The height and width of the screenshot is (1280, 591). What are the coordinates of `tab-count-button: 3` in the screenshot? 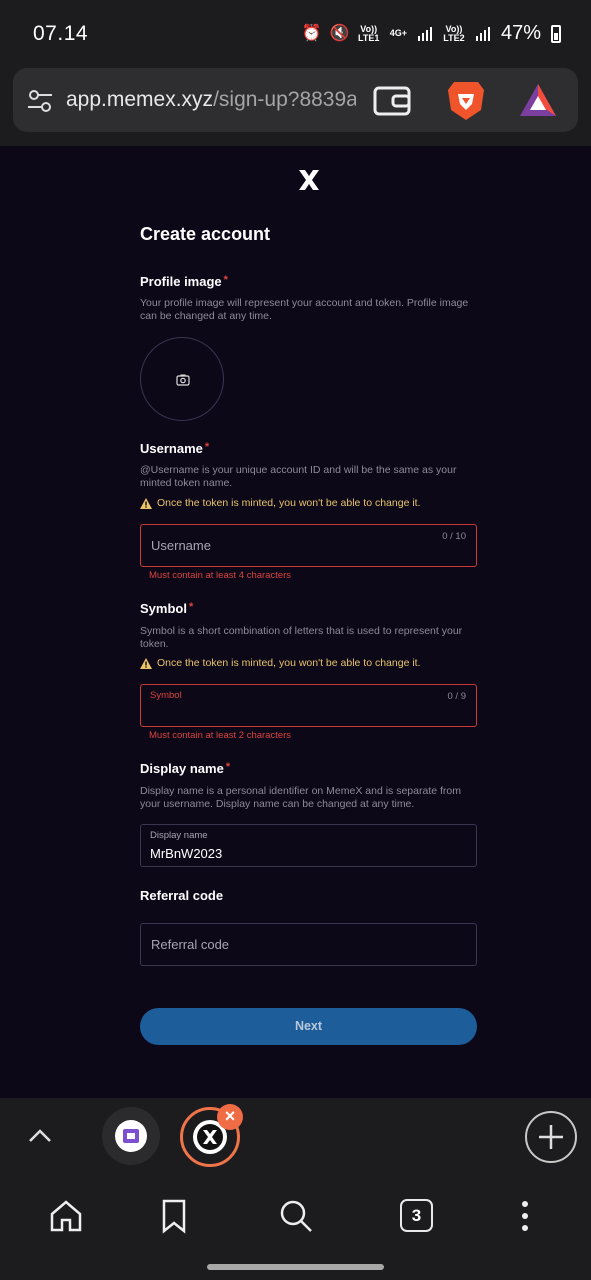 It's located at (416, 1215).